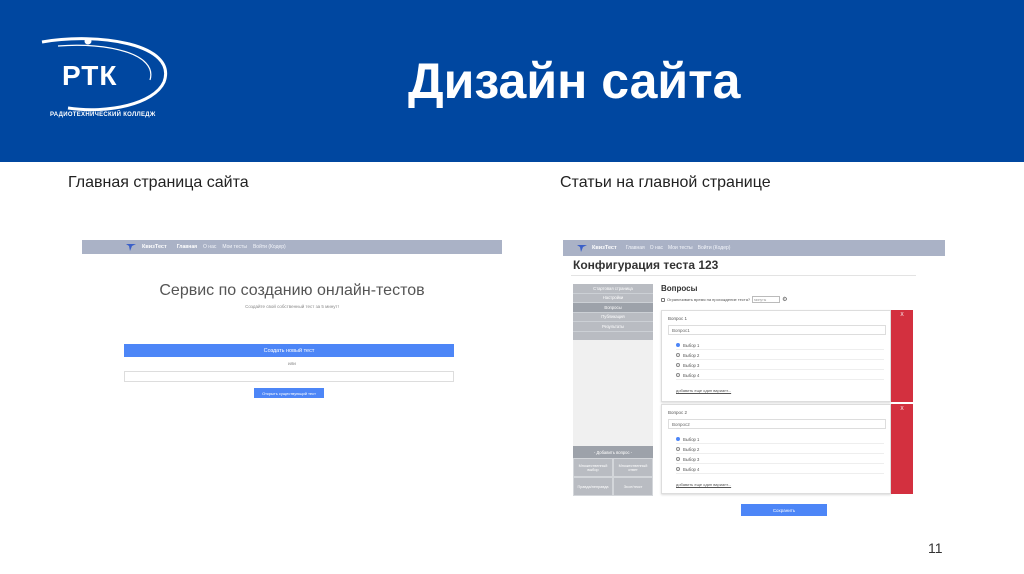 The image size is (1024, 574). Describe the element at coordinates (665, 182) in the screenshot. I see `caption-articles: Статьи на главной странице` at that location.